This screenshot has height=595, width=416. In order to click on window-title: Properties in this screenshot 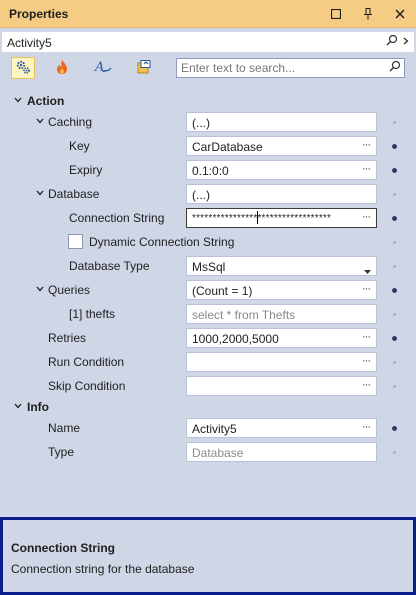, I will do `click(39, 14)`.